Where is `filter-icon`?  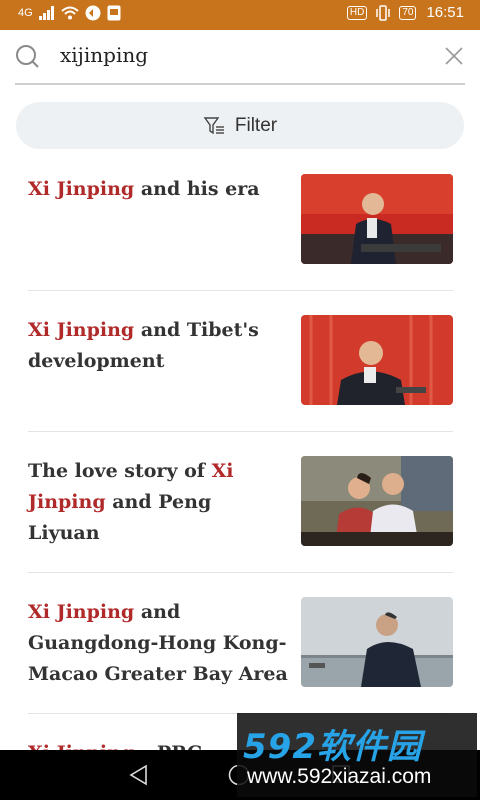
filter-icon is located at coordinates (213, 125).